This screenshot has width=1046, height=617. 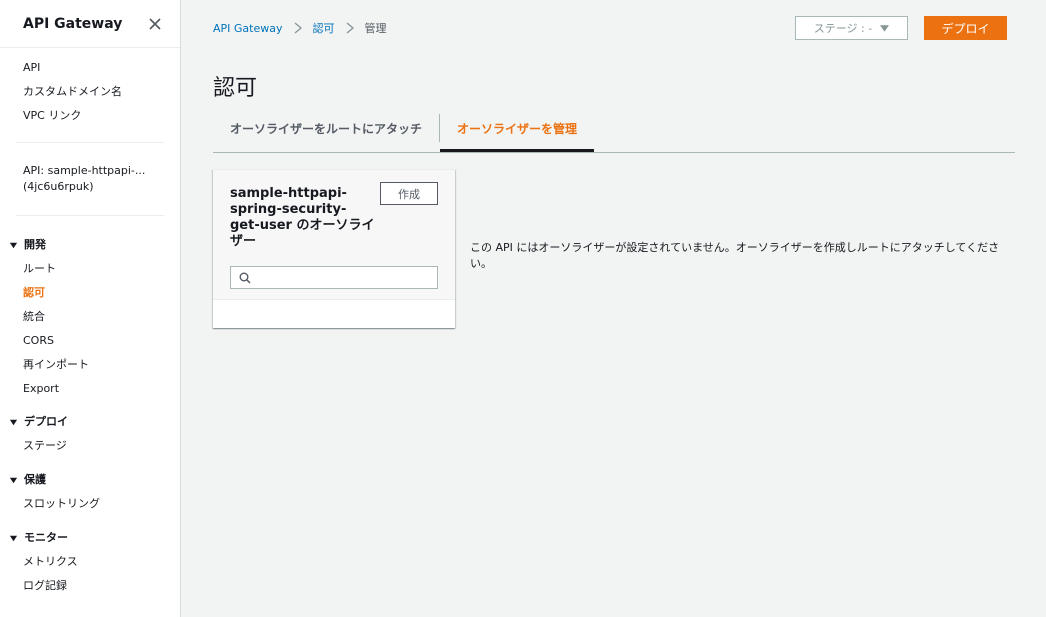 I want to click on section-toggle-monitor: モニター, so click(x=90, y=538).